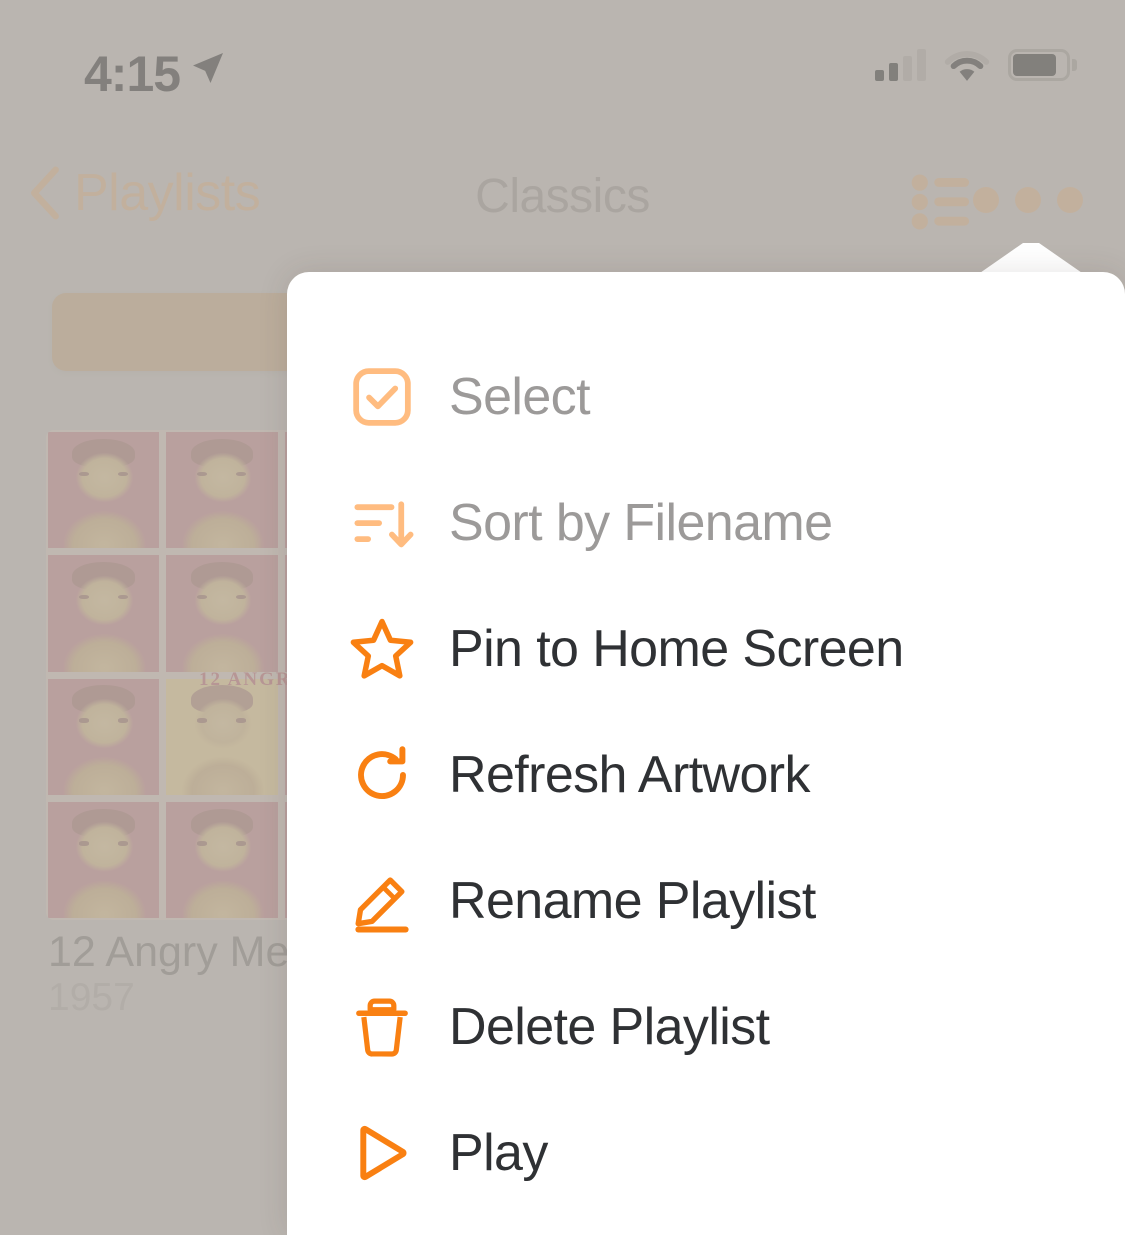 This screenshot has height=1235, width=1125. I want to click on item-title: 12 Angry Men, so click(181, 952).